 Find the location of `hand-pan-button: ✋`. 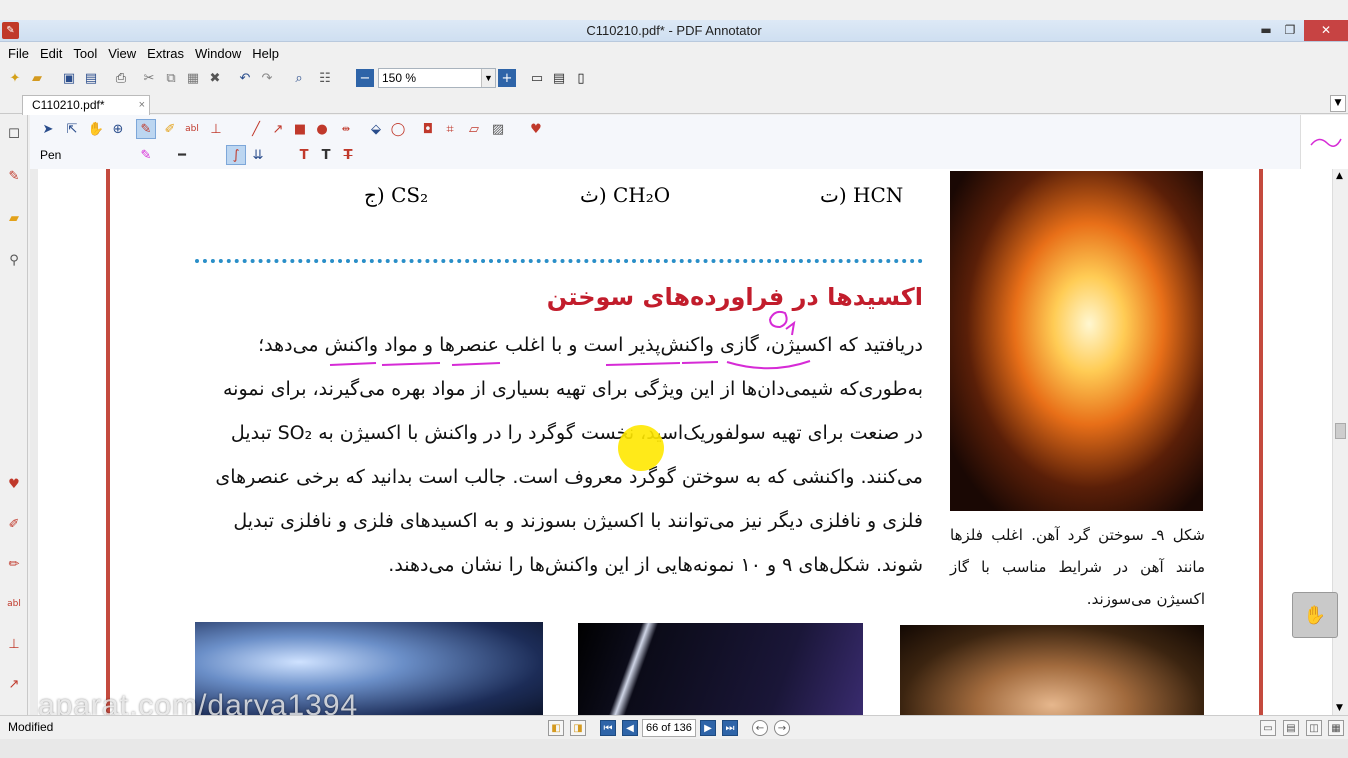

hand-pan-button: ✋ is located at coordinates (1315, 615).